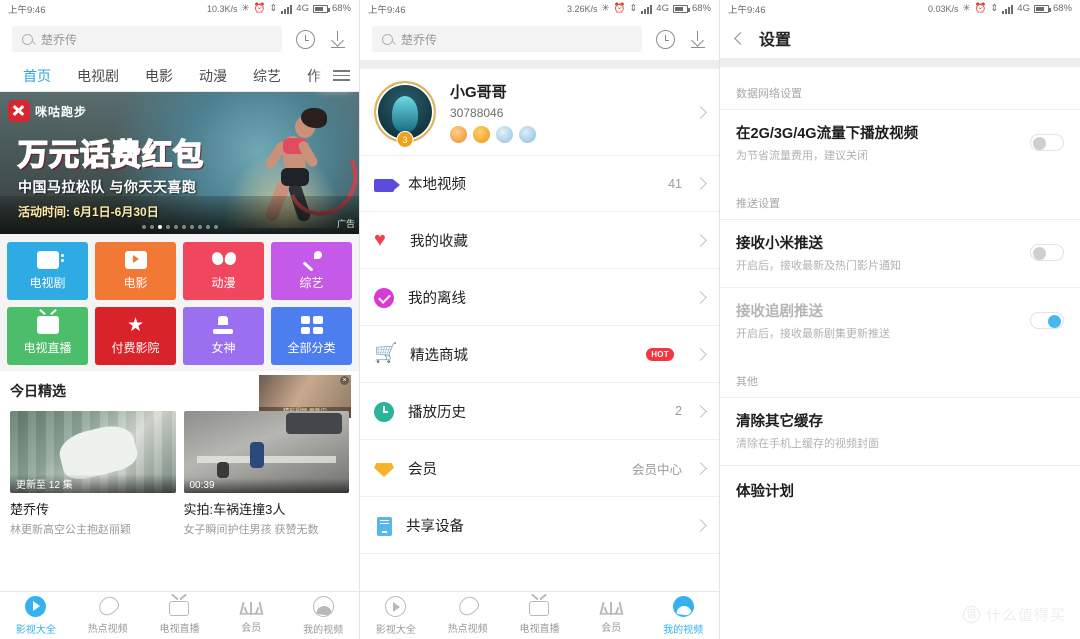 The image size is (1080, 639). What do you see at coordinates (384, 411) in the screenshot?
I see `history-clock-icon` at bounding box center [384, 411].